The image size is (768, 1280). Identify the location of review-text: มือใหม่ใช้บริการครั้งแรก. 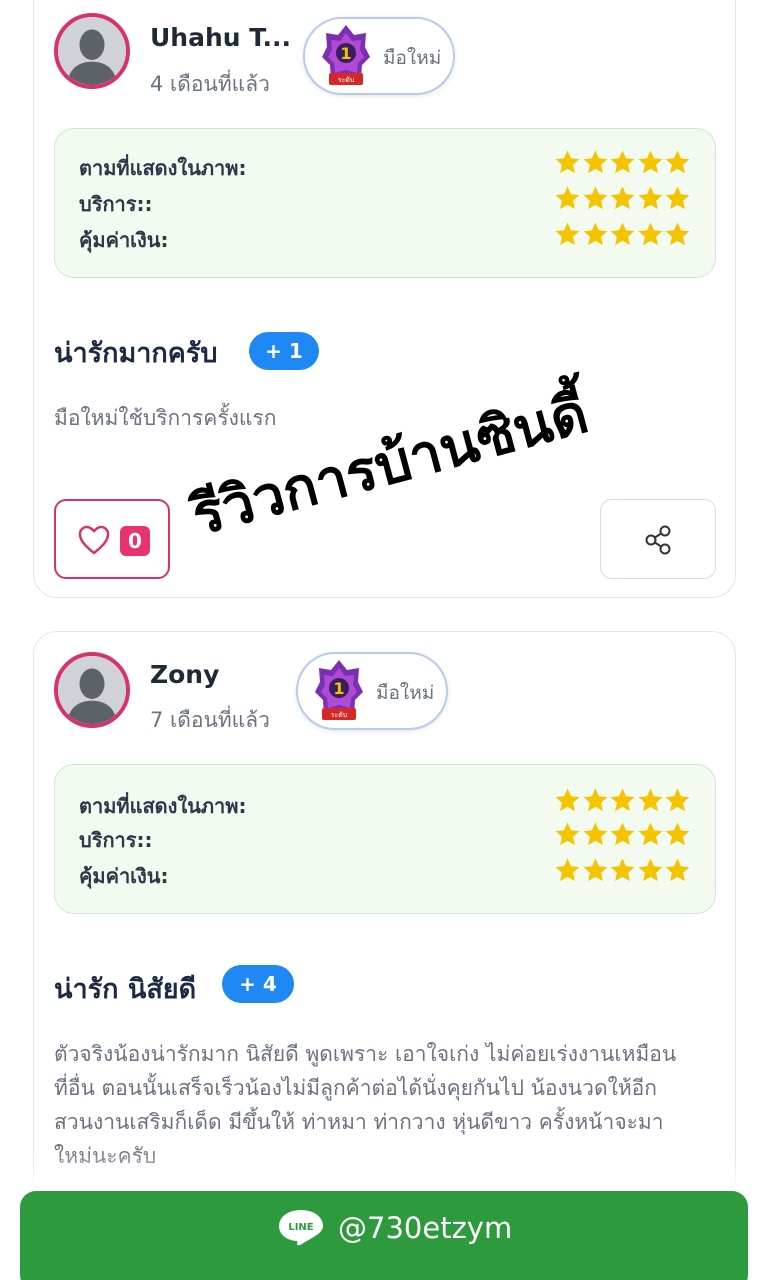
(165, 418).